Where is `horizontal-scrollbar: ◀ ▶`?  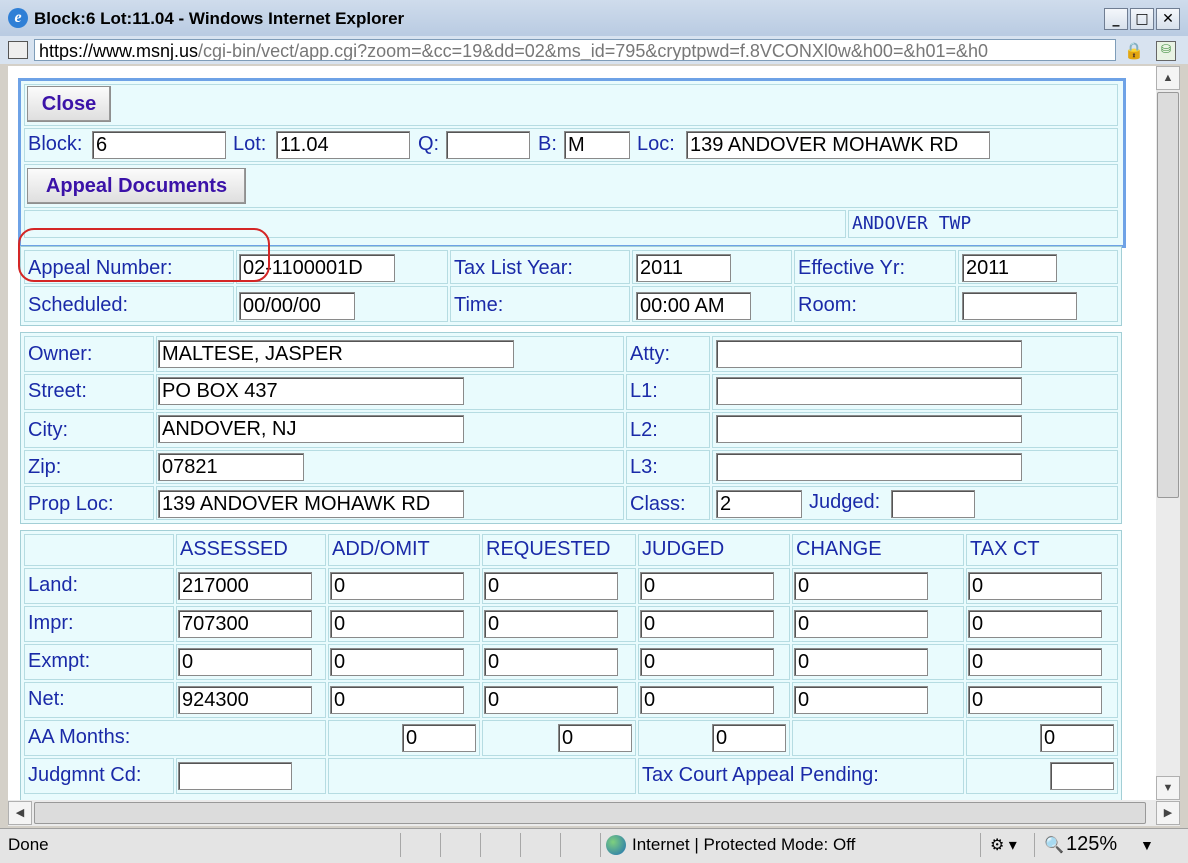
horizontal-scrollbar: ◀ ▶ is located at coordinates (594, 813).